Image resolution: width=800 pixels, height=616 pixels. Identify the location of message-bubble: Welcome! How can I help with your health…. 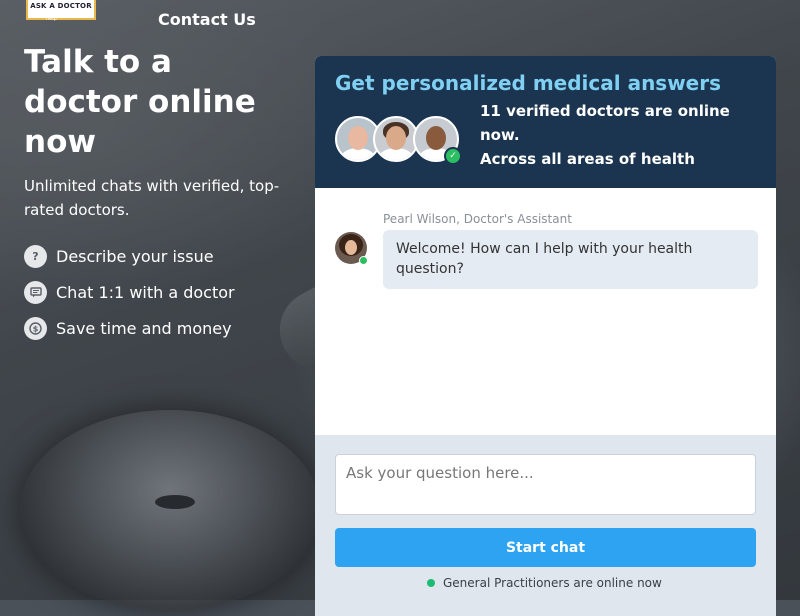
(570, 259).